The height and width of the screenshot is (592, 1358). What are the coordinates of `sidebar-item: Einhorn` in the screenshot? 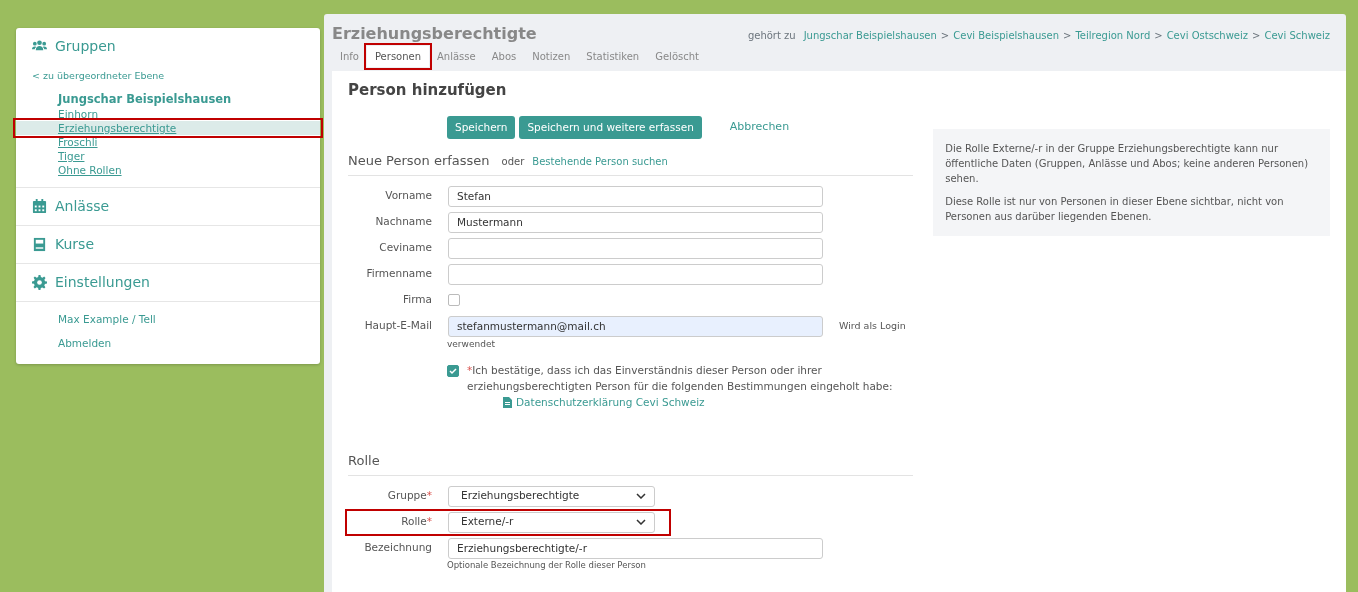 It's located at (168, 114).